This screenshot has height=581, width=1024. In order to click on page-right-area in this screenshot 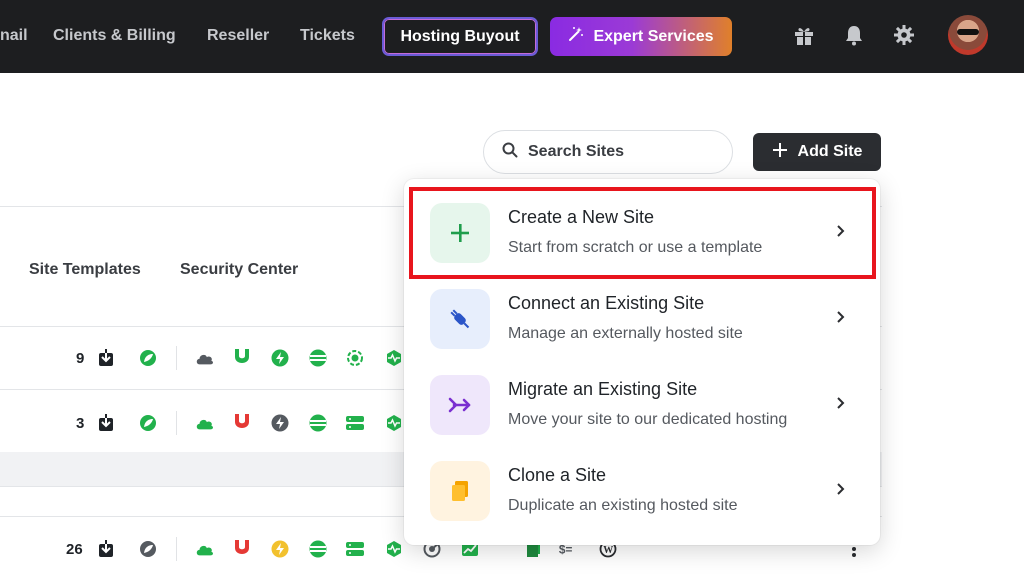, I will do `click(953, 327)`.